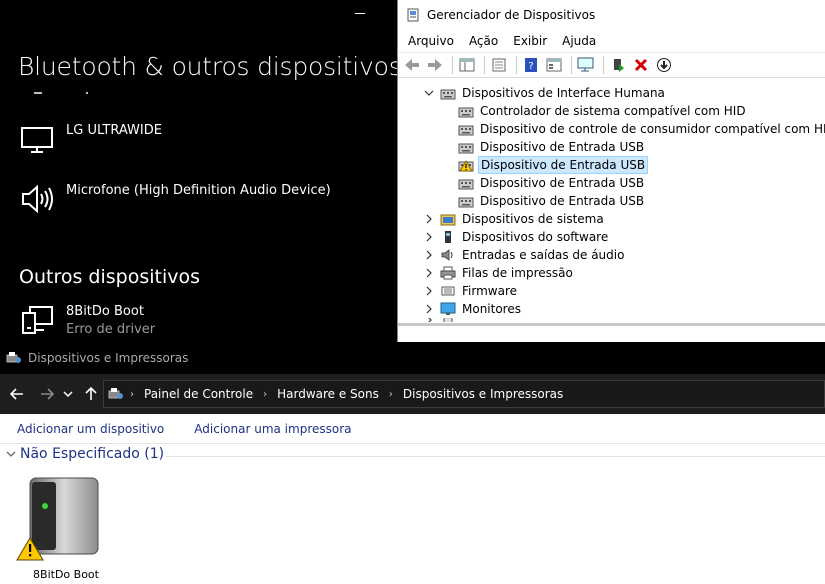  What do you see at coordinates (515, 219) in the screenshot?
I see `tree-category-sistema: Dispositivos de sistema` at bounding box center [515, 219].